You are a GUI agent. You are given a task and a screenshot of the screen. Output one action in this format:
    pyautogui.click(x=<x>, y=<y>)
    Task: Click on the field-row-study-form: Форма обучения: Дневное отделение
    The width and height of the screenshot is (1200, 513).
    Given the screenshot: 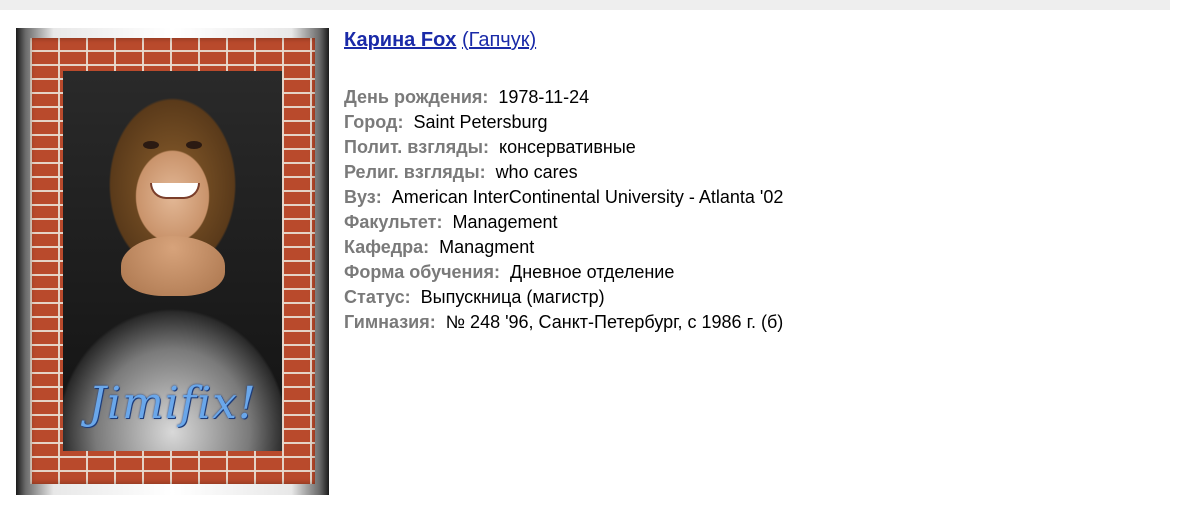 What is the action you would take?
    pyautogui.click(x=754, y=272)
    